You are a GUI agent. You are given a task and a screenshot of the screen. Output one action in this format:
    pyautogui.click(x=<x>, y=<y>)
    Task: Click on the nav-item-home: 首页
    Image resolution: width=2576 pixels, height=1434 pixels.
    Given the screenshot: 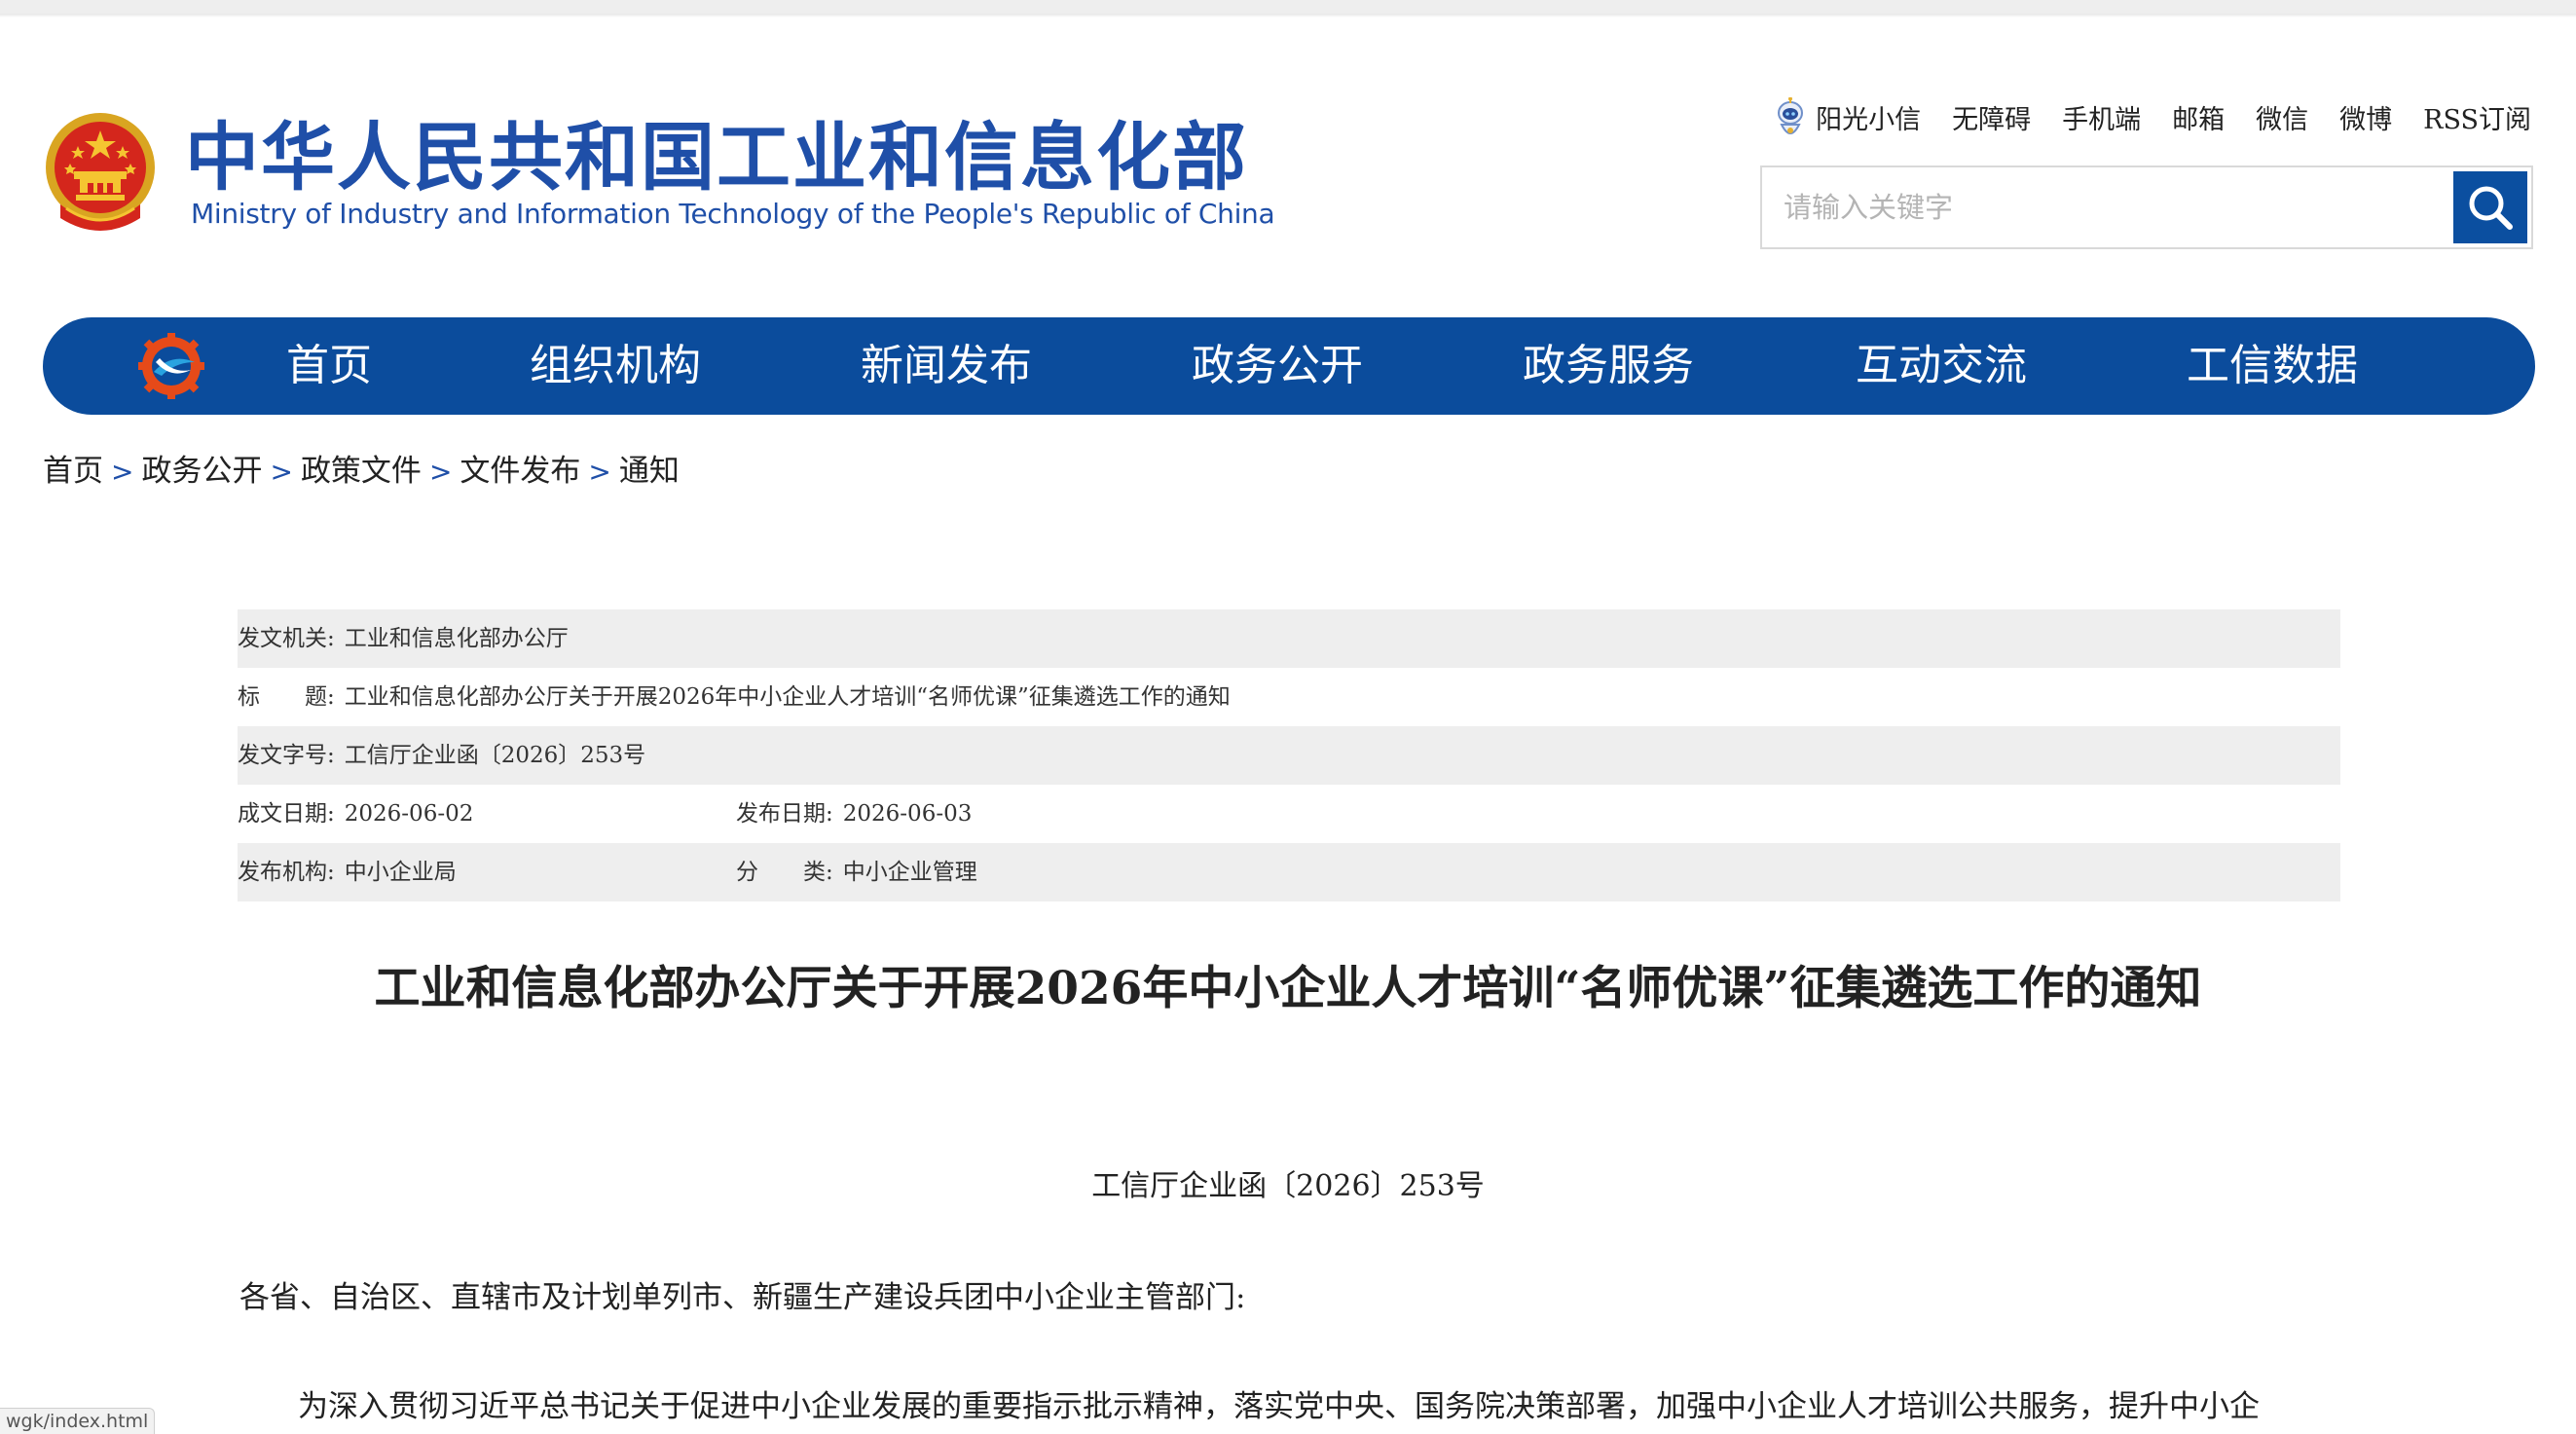 What is the action you would take?
    pyautogui.click(x=329, y=366)
    